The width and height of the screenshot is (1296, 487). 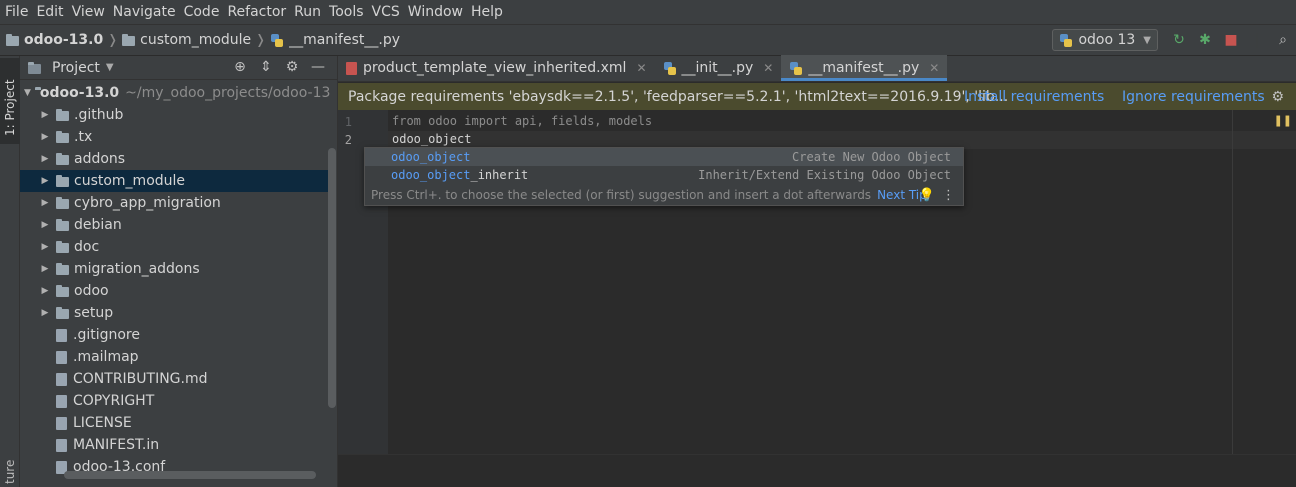 I want to click on tree-item-label: MANIFEST.in, so click(x=116, y=445).